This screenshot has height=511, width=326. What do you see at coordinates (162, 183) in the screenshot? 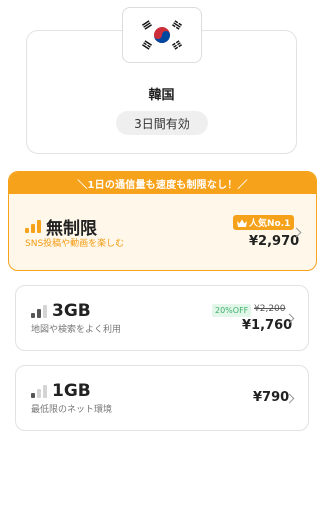
I see `plan-banner: ＼1日の通信量も速度も制限なし！／` at bounding box center [162, 183].